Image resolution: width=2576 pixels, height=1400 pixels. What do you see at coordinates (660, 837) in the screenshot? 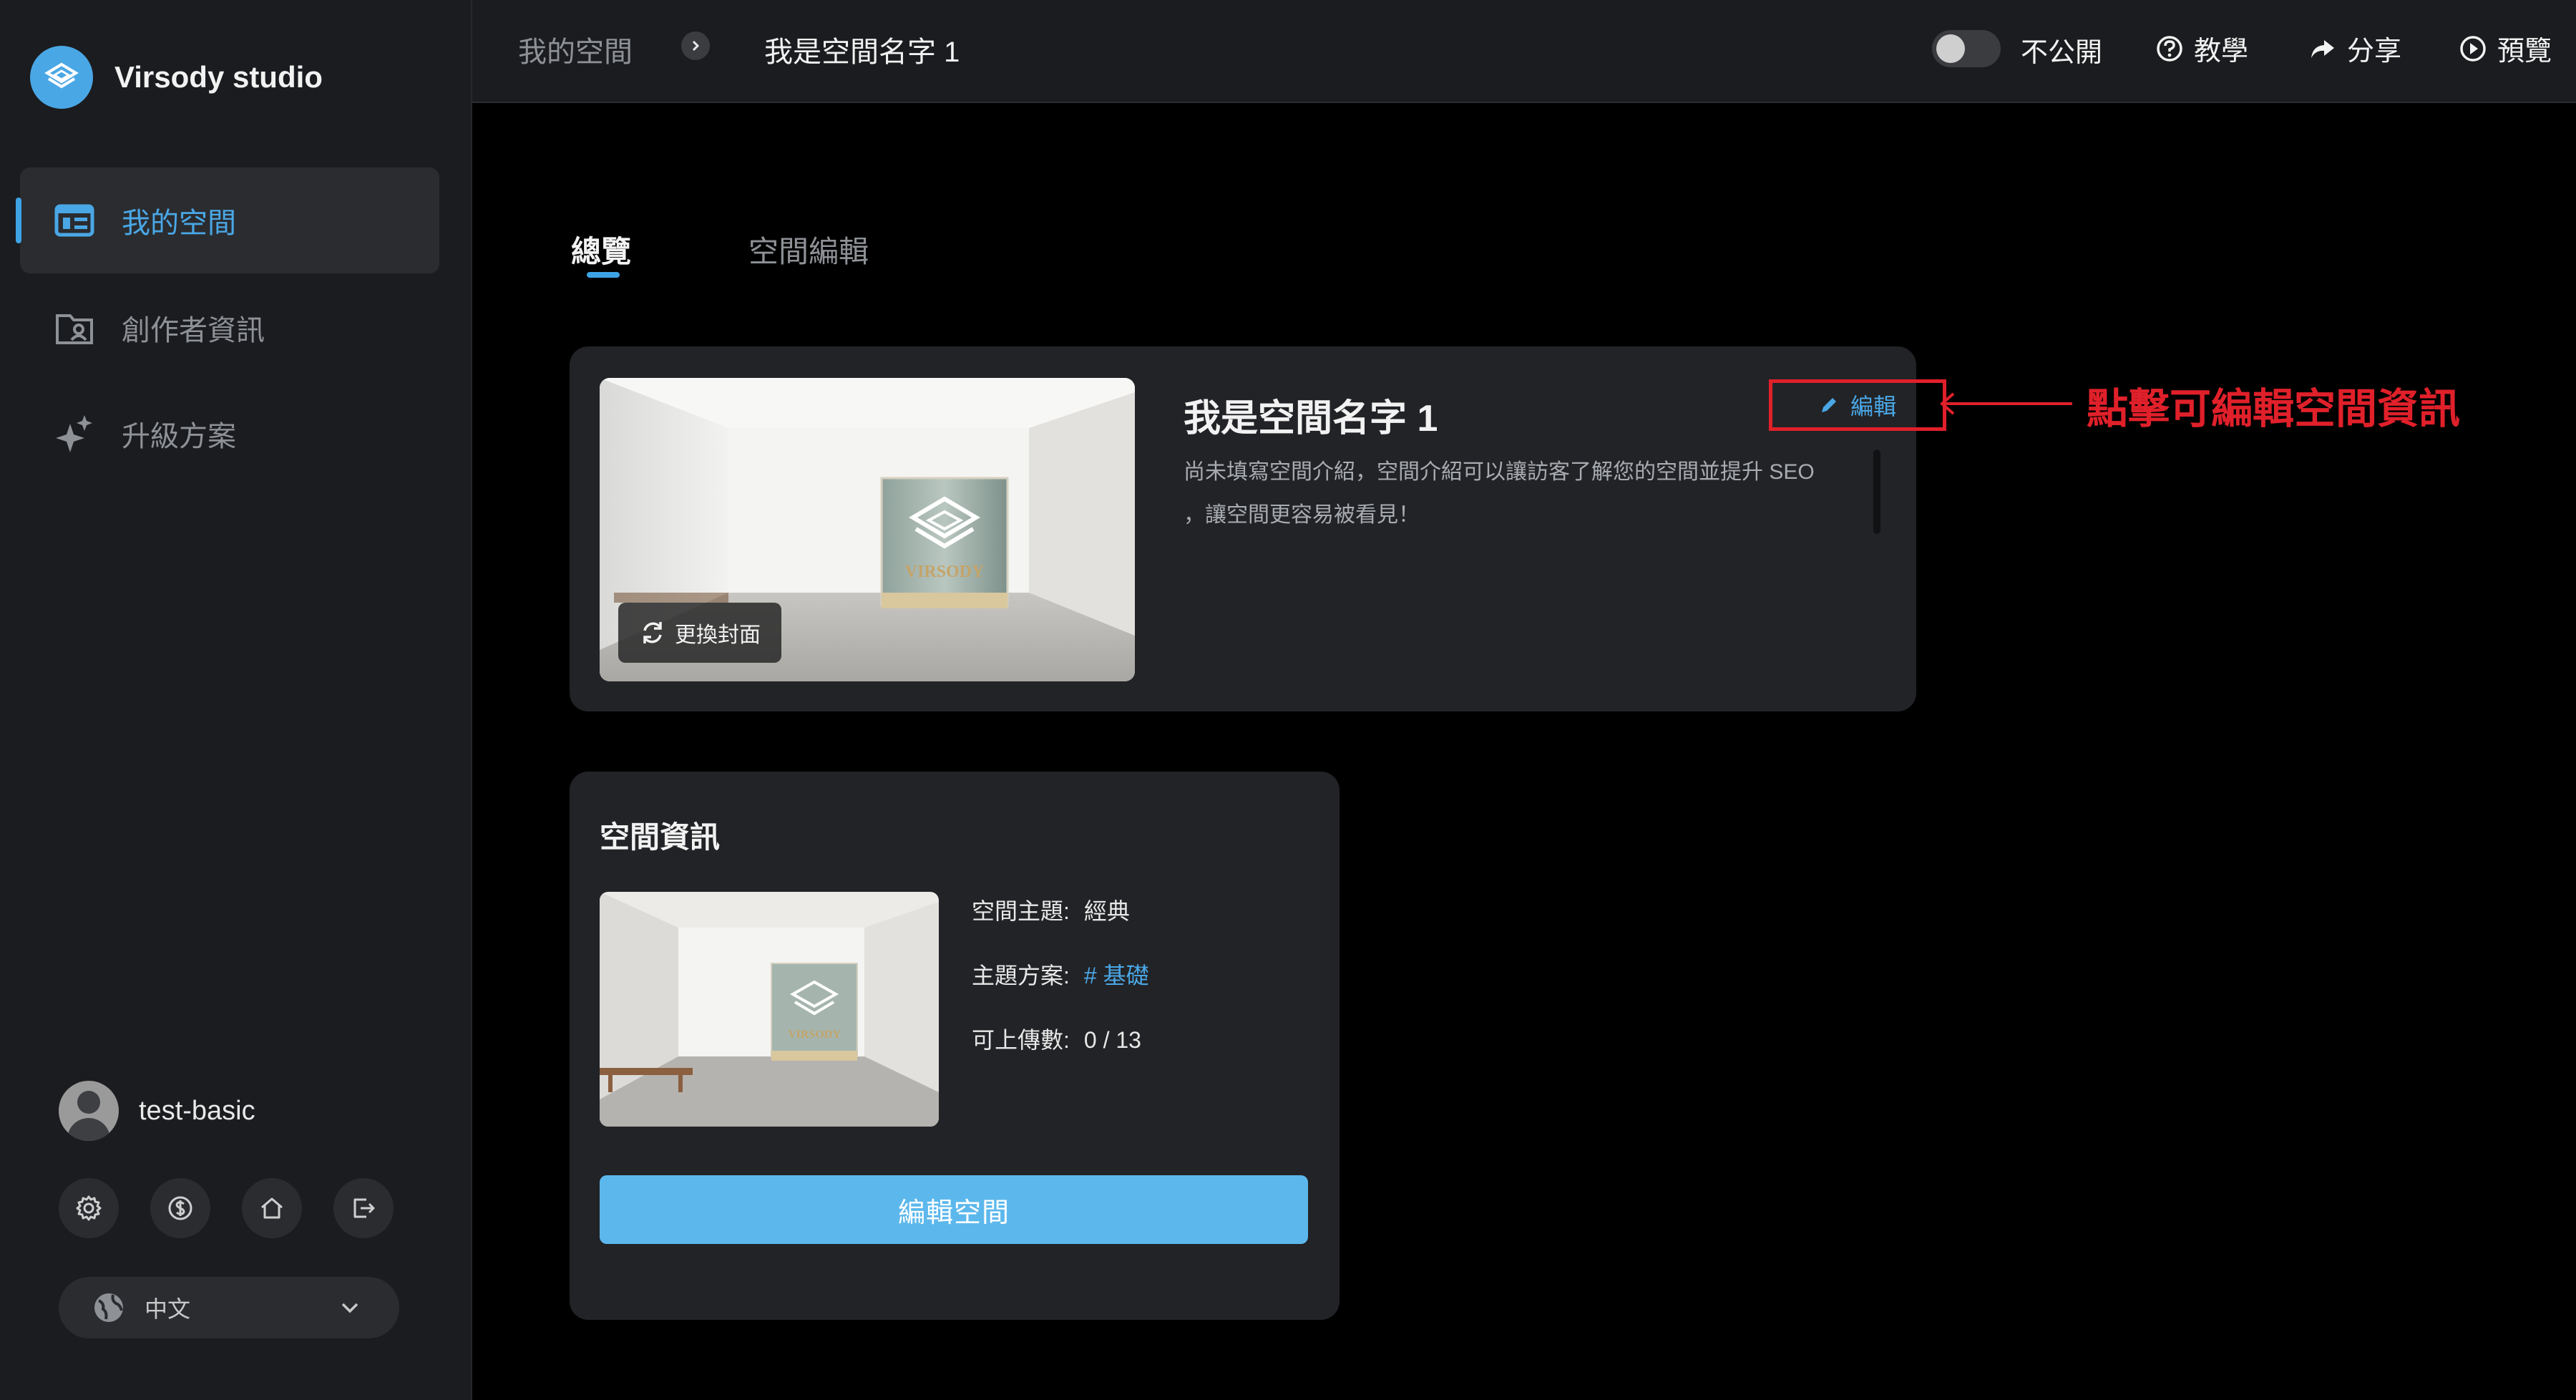
I see `space-info-title: 空間資訊` at bounding box center [660, 837].